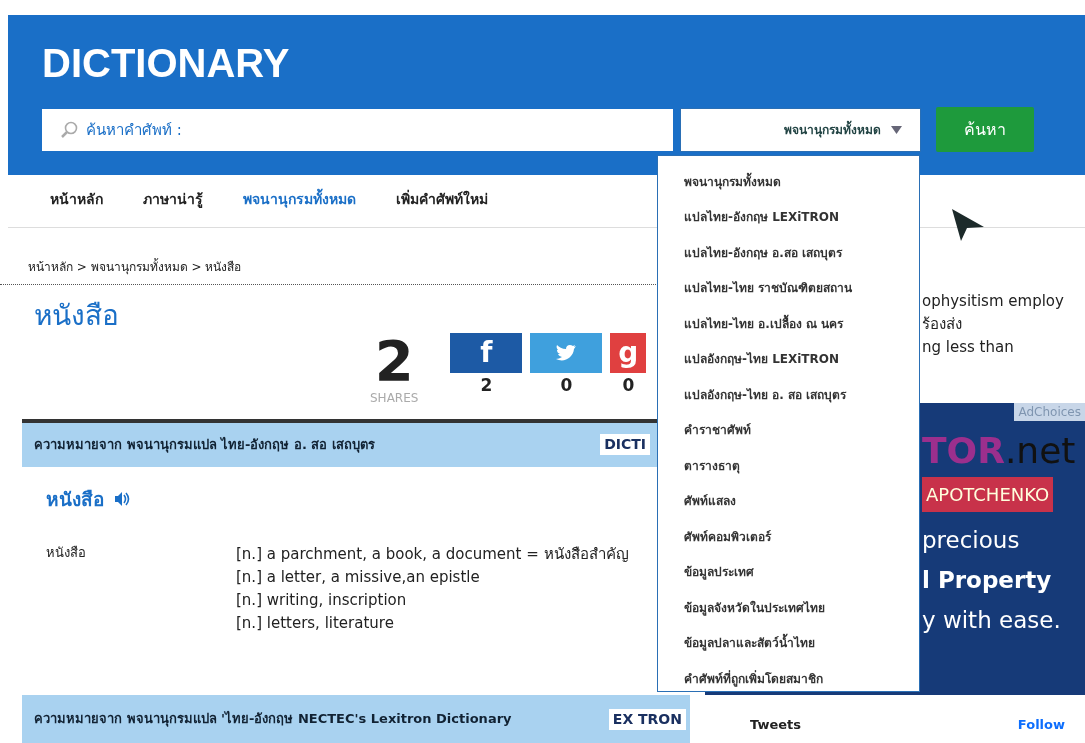  What do you see at coordinates (357, 129) in the screenshot?
I see `search-field: ค้นหาคำศัพท์ :` at bounding box center [357, 129].